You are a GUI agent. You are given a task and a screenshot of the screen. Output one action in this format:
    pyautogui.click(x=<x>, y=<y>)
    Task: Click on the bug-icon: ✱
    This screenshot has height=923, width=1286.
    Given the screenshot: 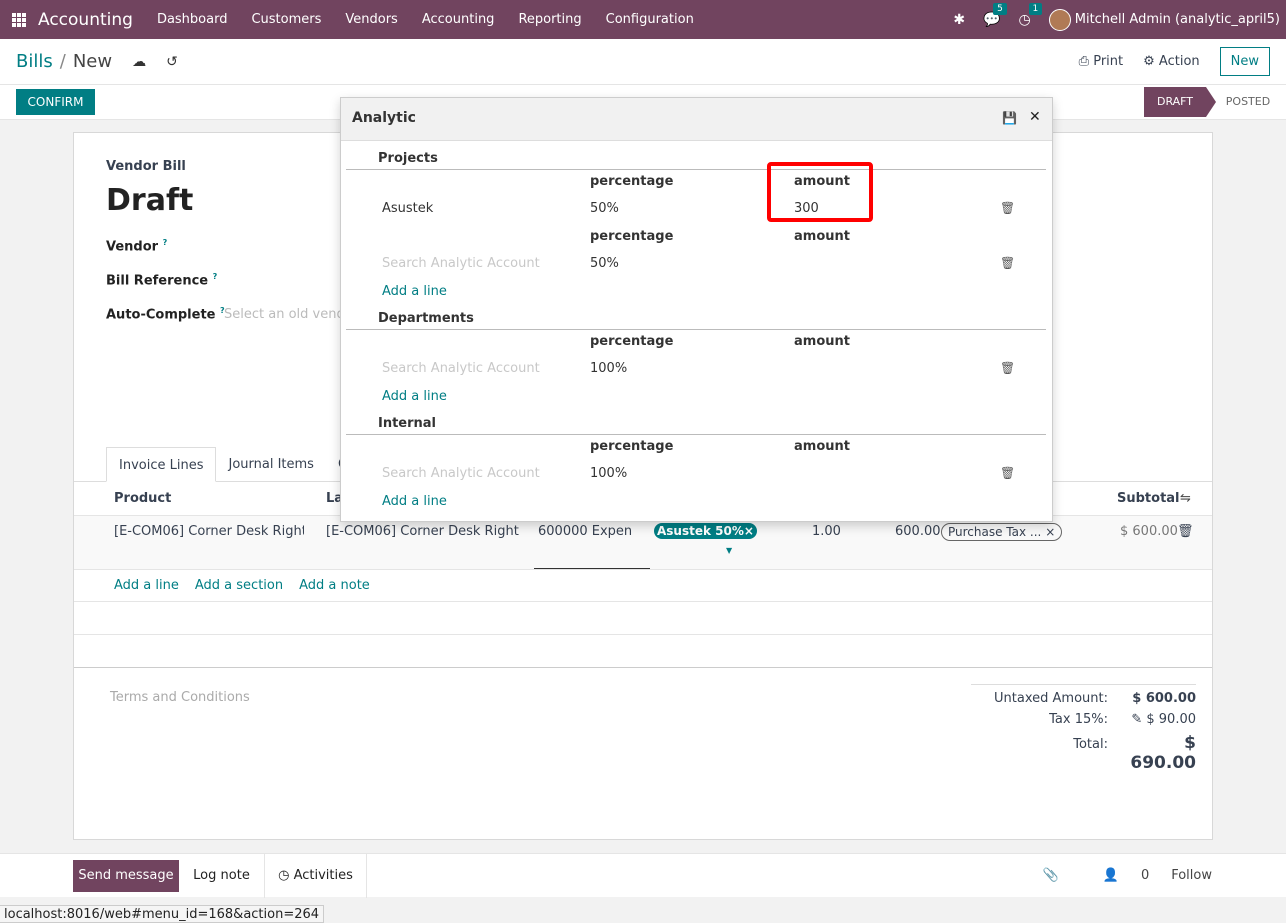 What is the action you would take?
    pyautogui.click(x=959, y=20)
    